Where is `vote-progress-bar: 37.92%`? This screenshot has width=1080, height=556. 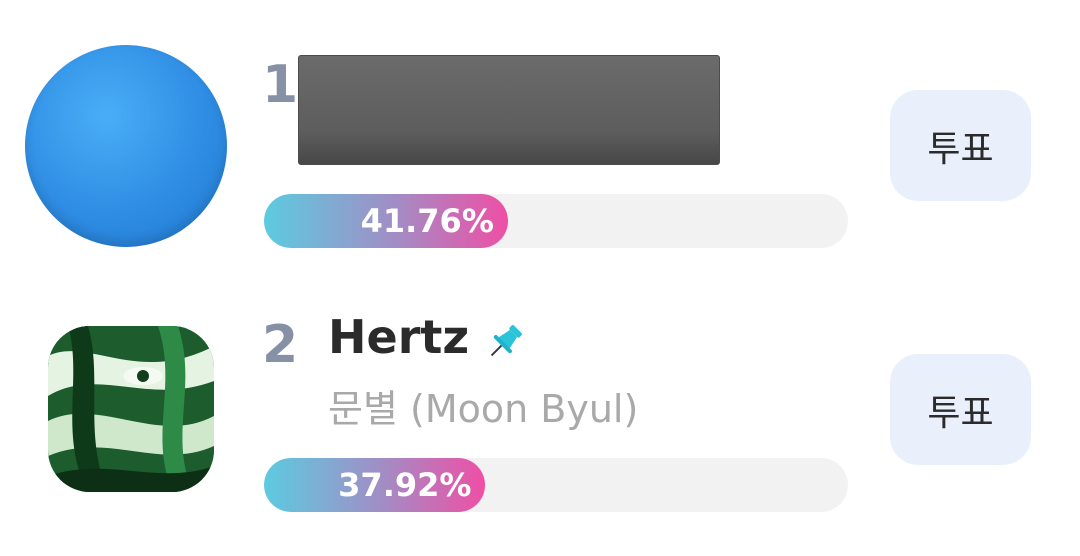
vote-progress-bar: 37.92% is located at coordinates (556, 485).